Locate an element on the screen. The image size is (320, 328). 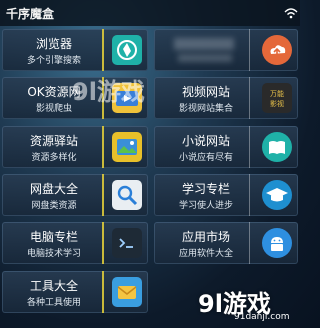
card-title: 小说网站 is located at coordinates (205, 141).